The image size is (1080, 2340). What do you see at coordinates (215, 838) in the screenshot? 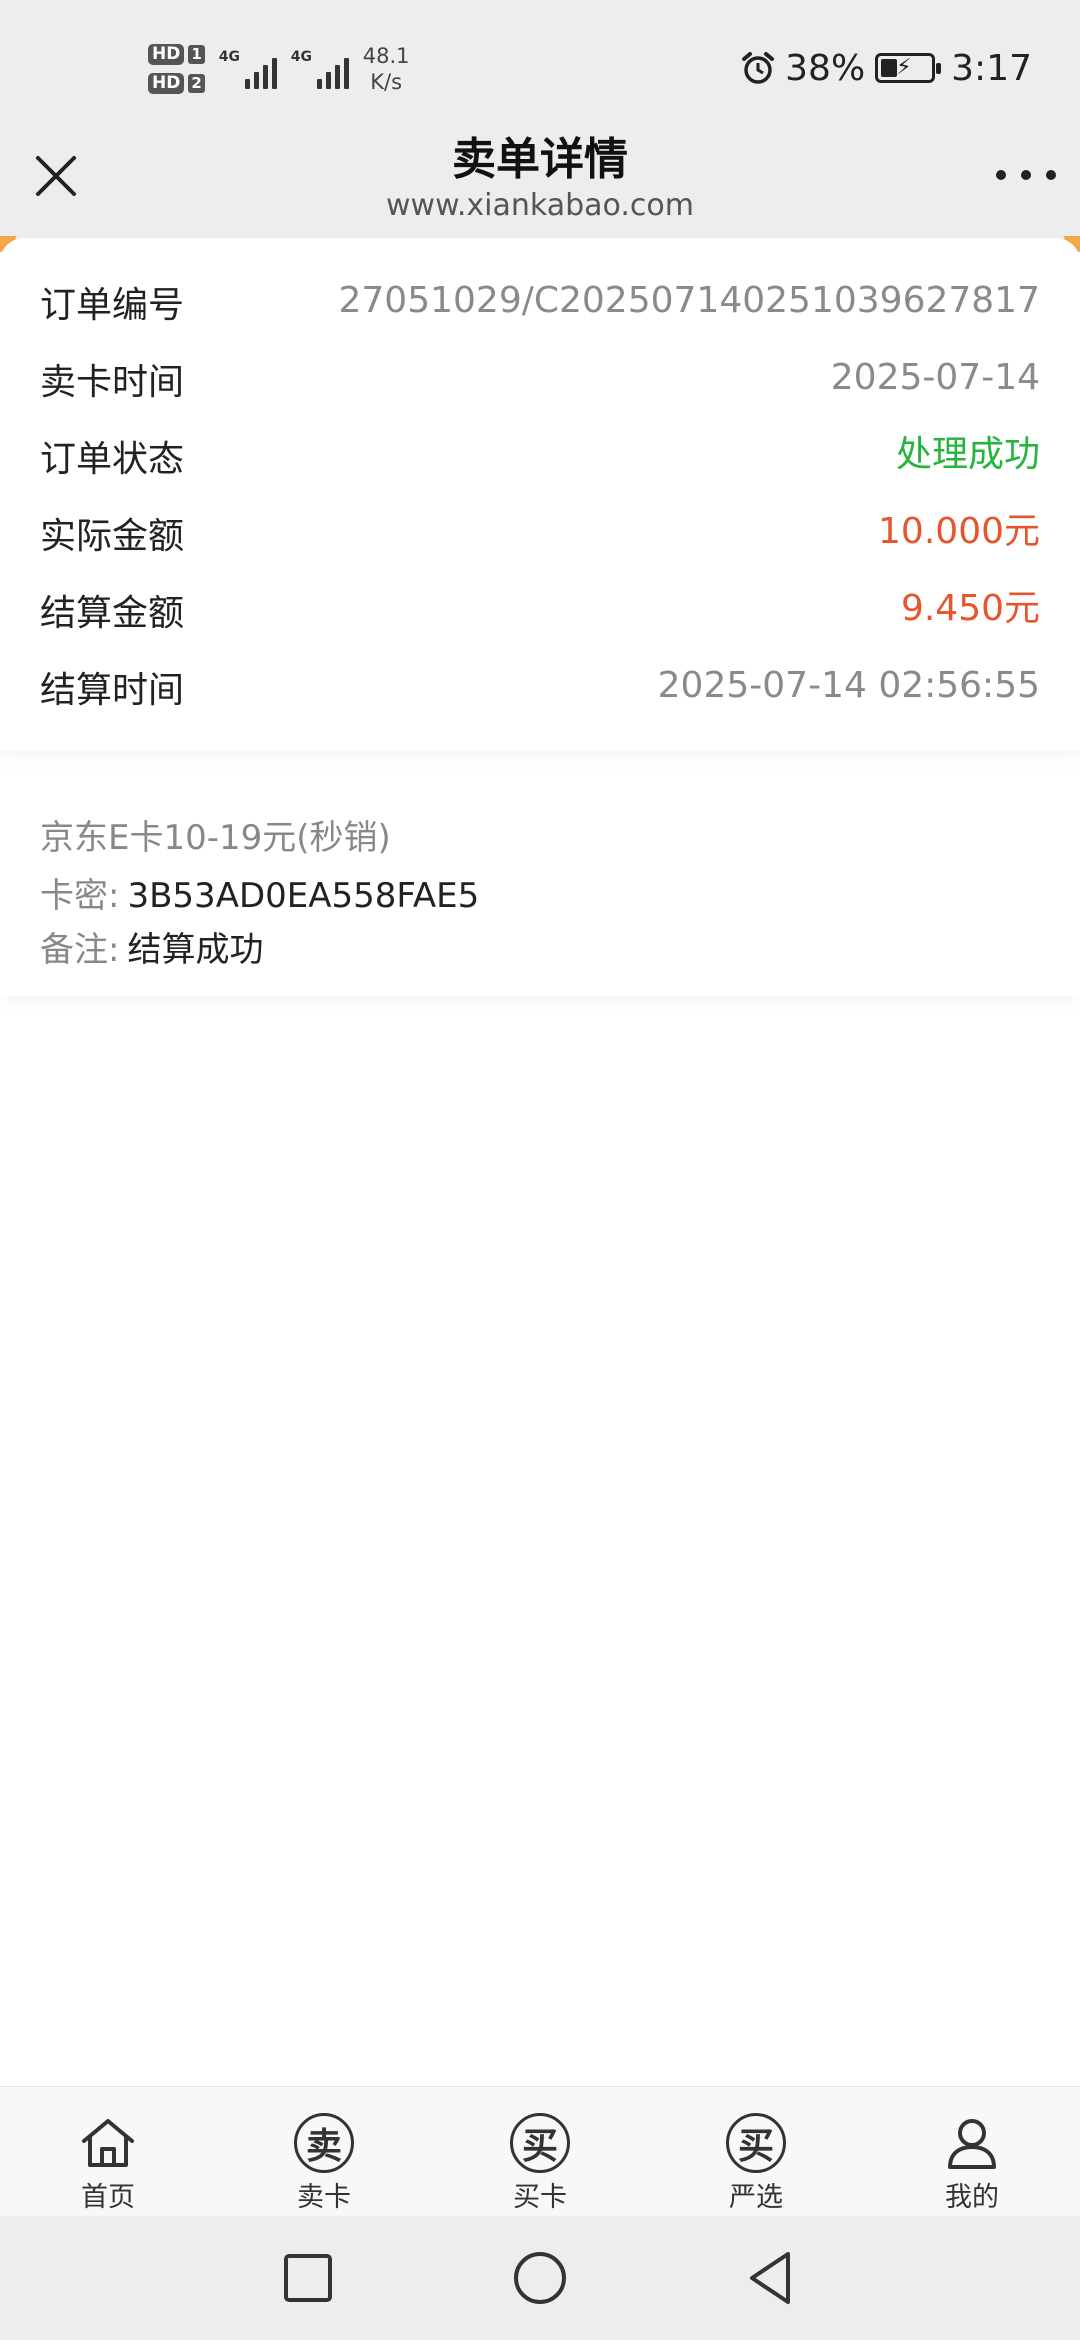
I see `card-name: 京东E卡10-19元(秒销)` at bounding box center [215, 838].